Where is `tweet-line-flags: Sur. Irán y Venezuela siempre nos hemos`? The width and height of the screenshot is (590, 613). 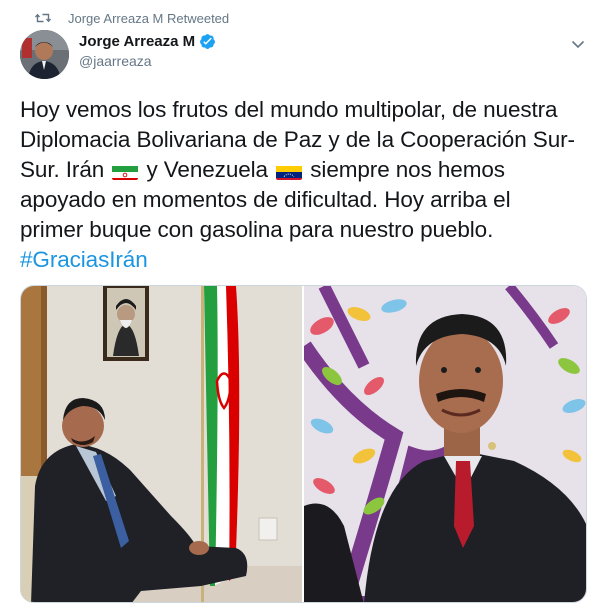
tweet-line-flags: Sur. Irán y Venezuela siempre nos hemos is located at coordinates (302, 170).